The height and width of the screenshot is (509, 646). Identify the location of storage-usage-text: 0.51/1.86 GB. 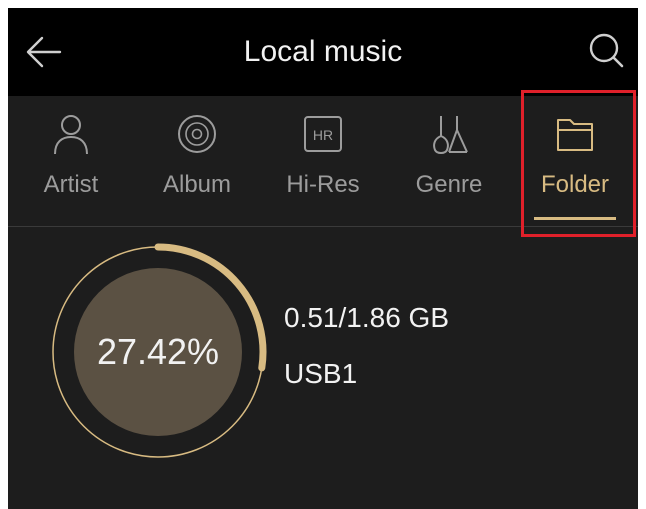
(367, 317).